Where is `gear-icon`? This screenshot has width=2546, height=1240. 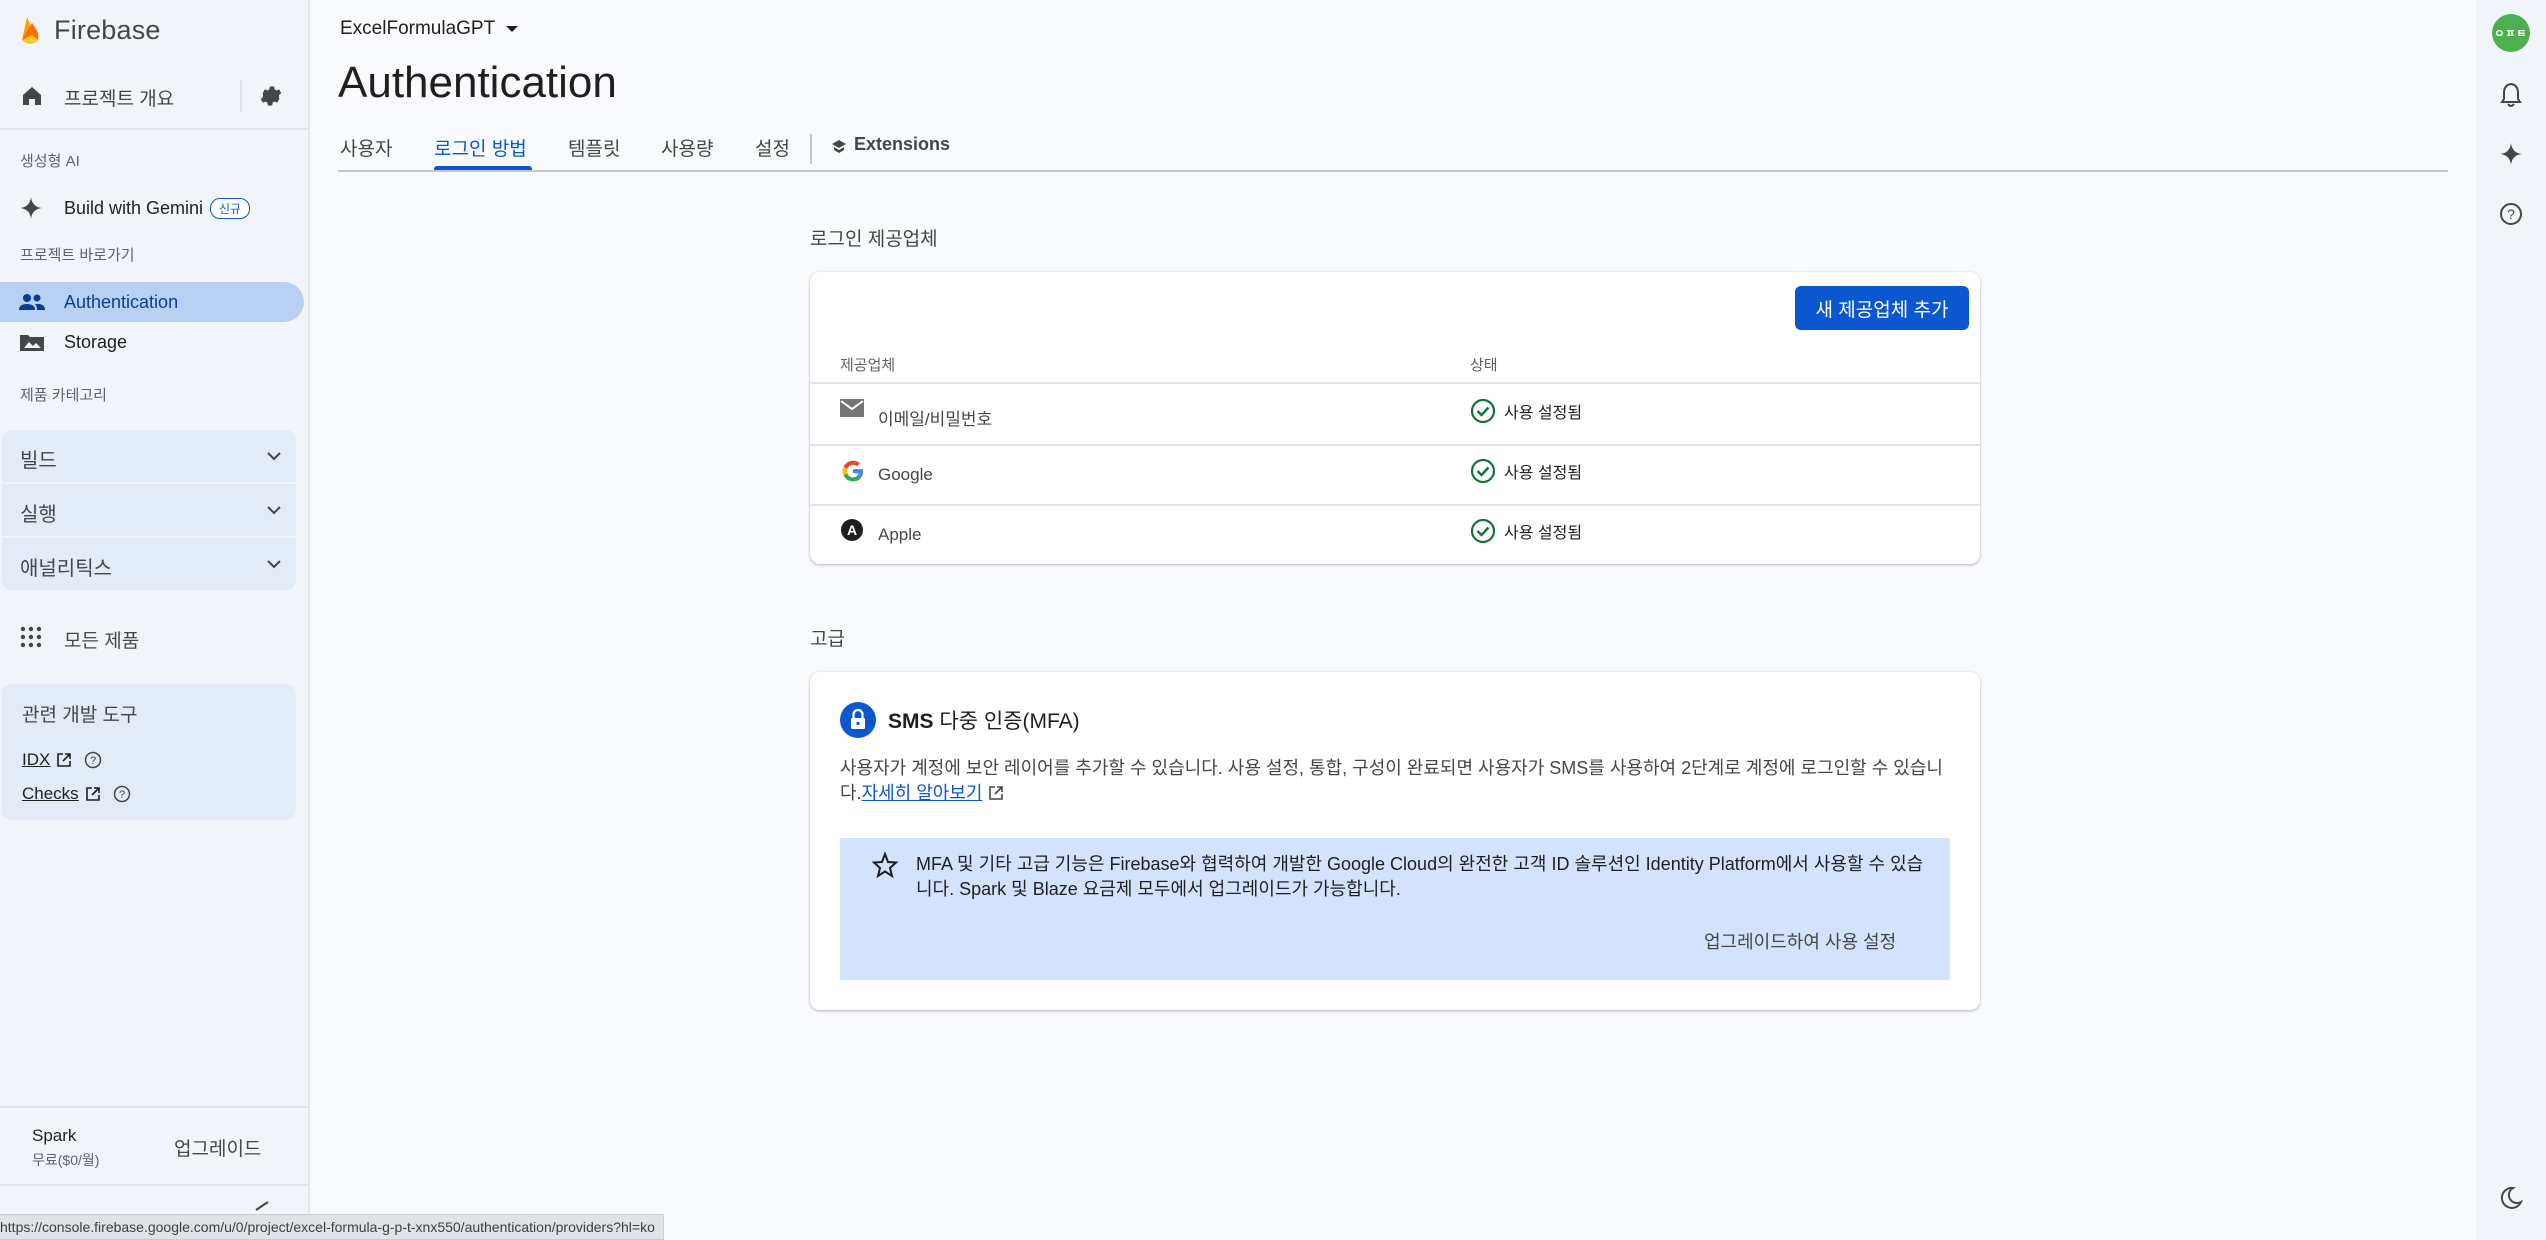 gear-icon is located at coordinates (271, 96).